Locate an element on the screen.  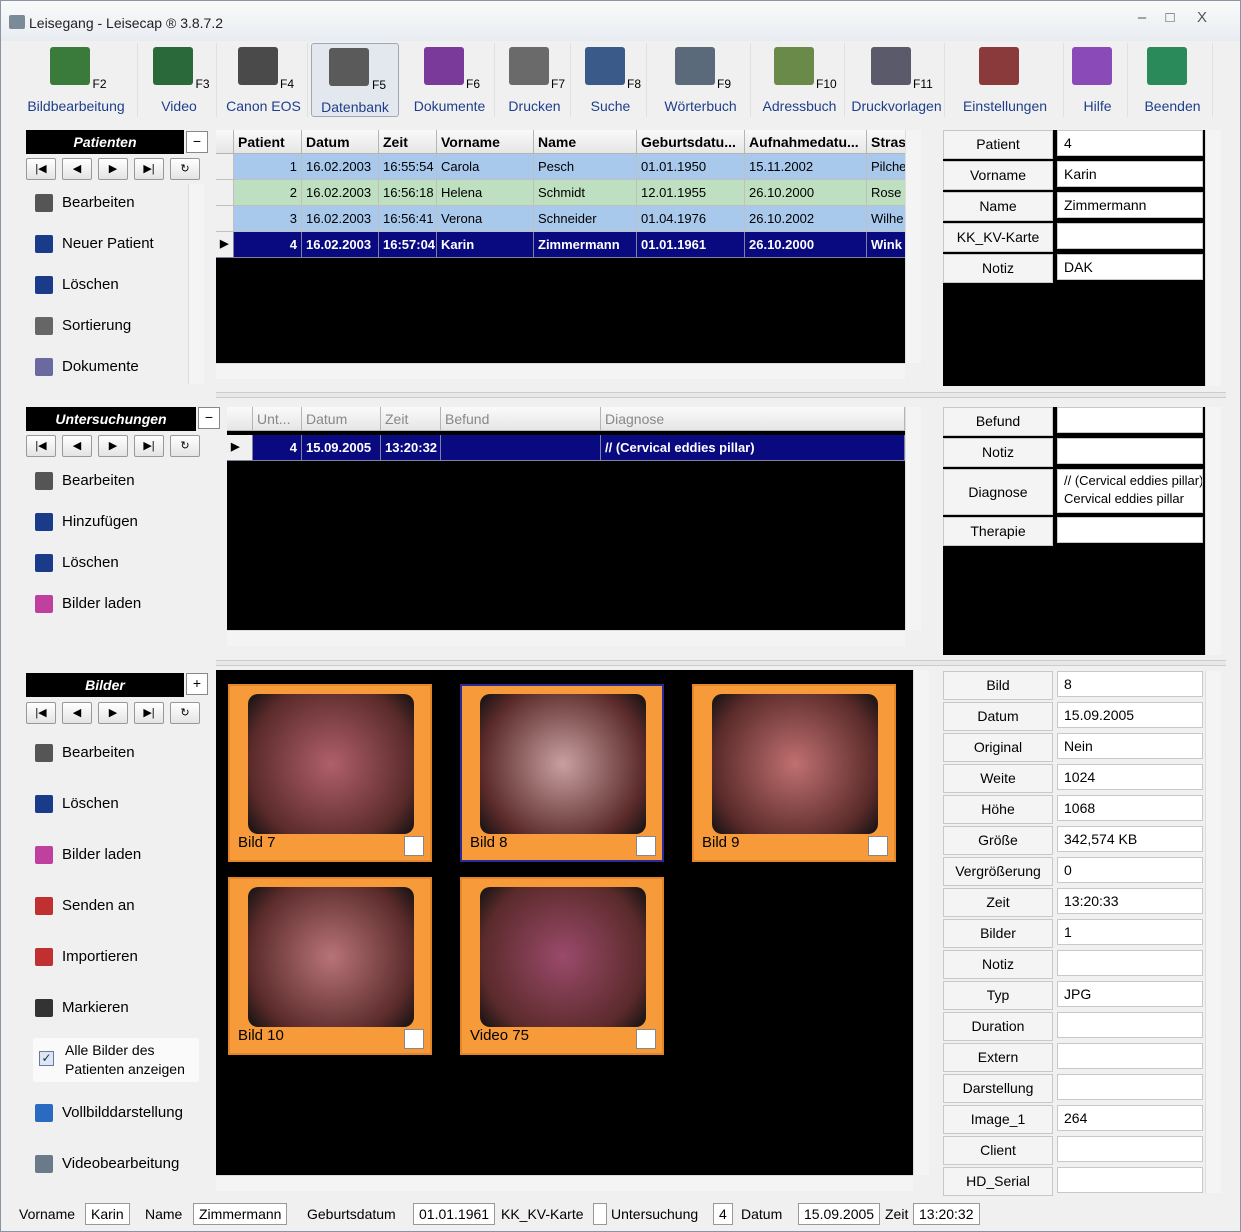
property-value: 1024 is located at coordinates (1130, 777).